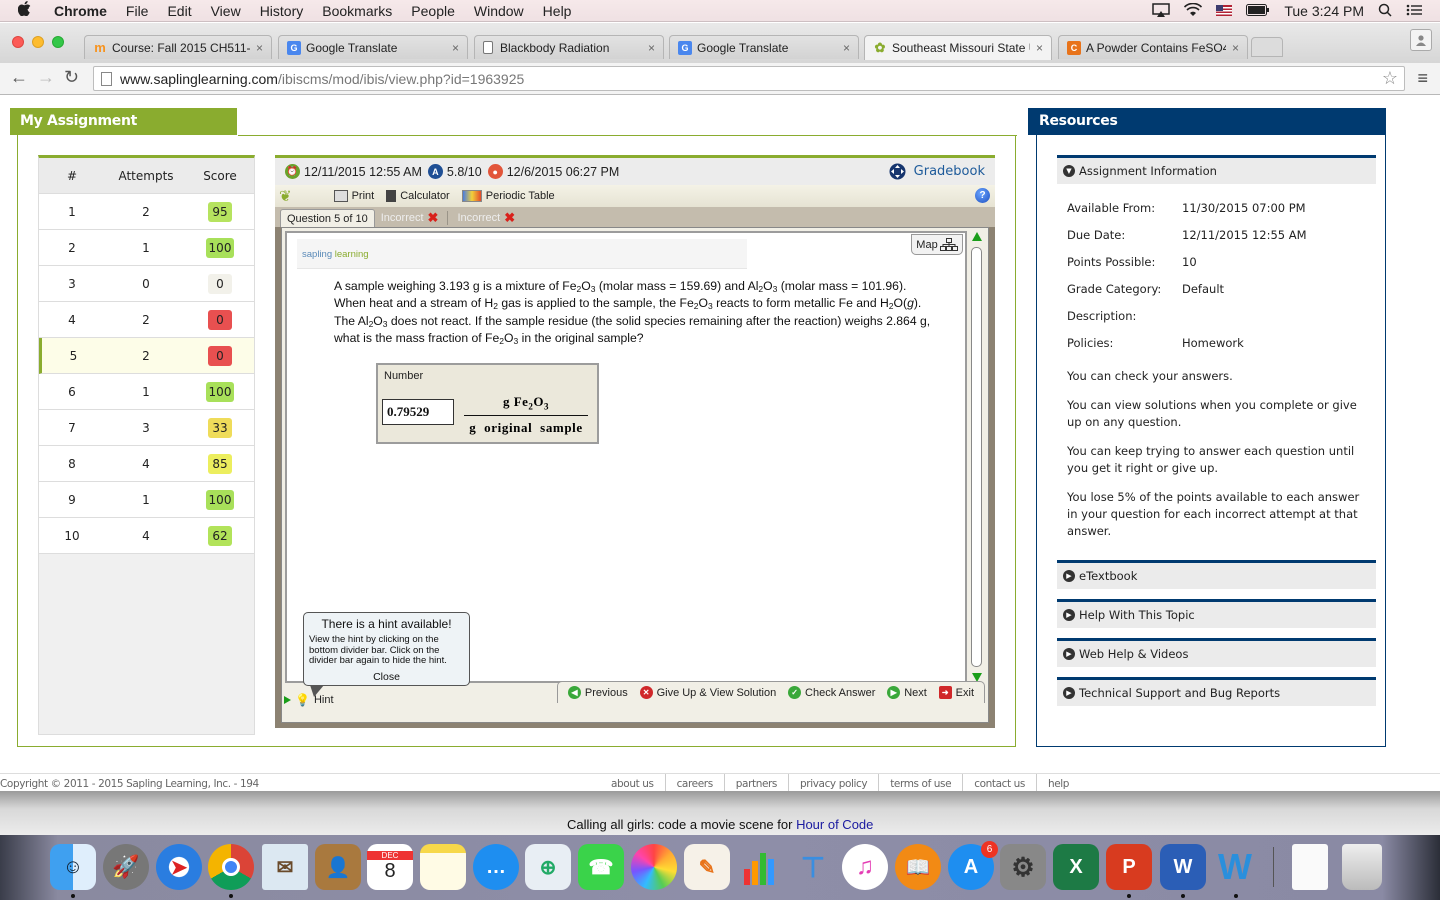 Image resolution: width=1440 pixels, height=900 pixels. Describe the element at coordinates (707, 867) in the screenshot. I see `pages-icon: ✎` at that location.